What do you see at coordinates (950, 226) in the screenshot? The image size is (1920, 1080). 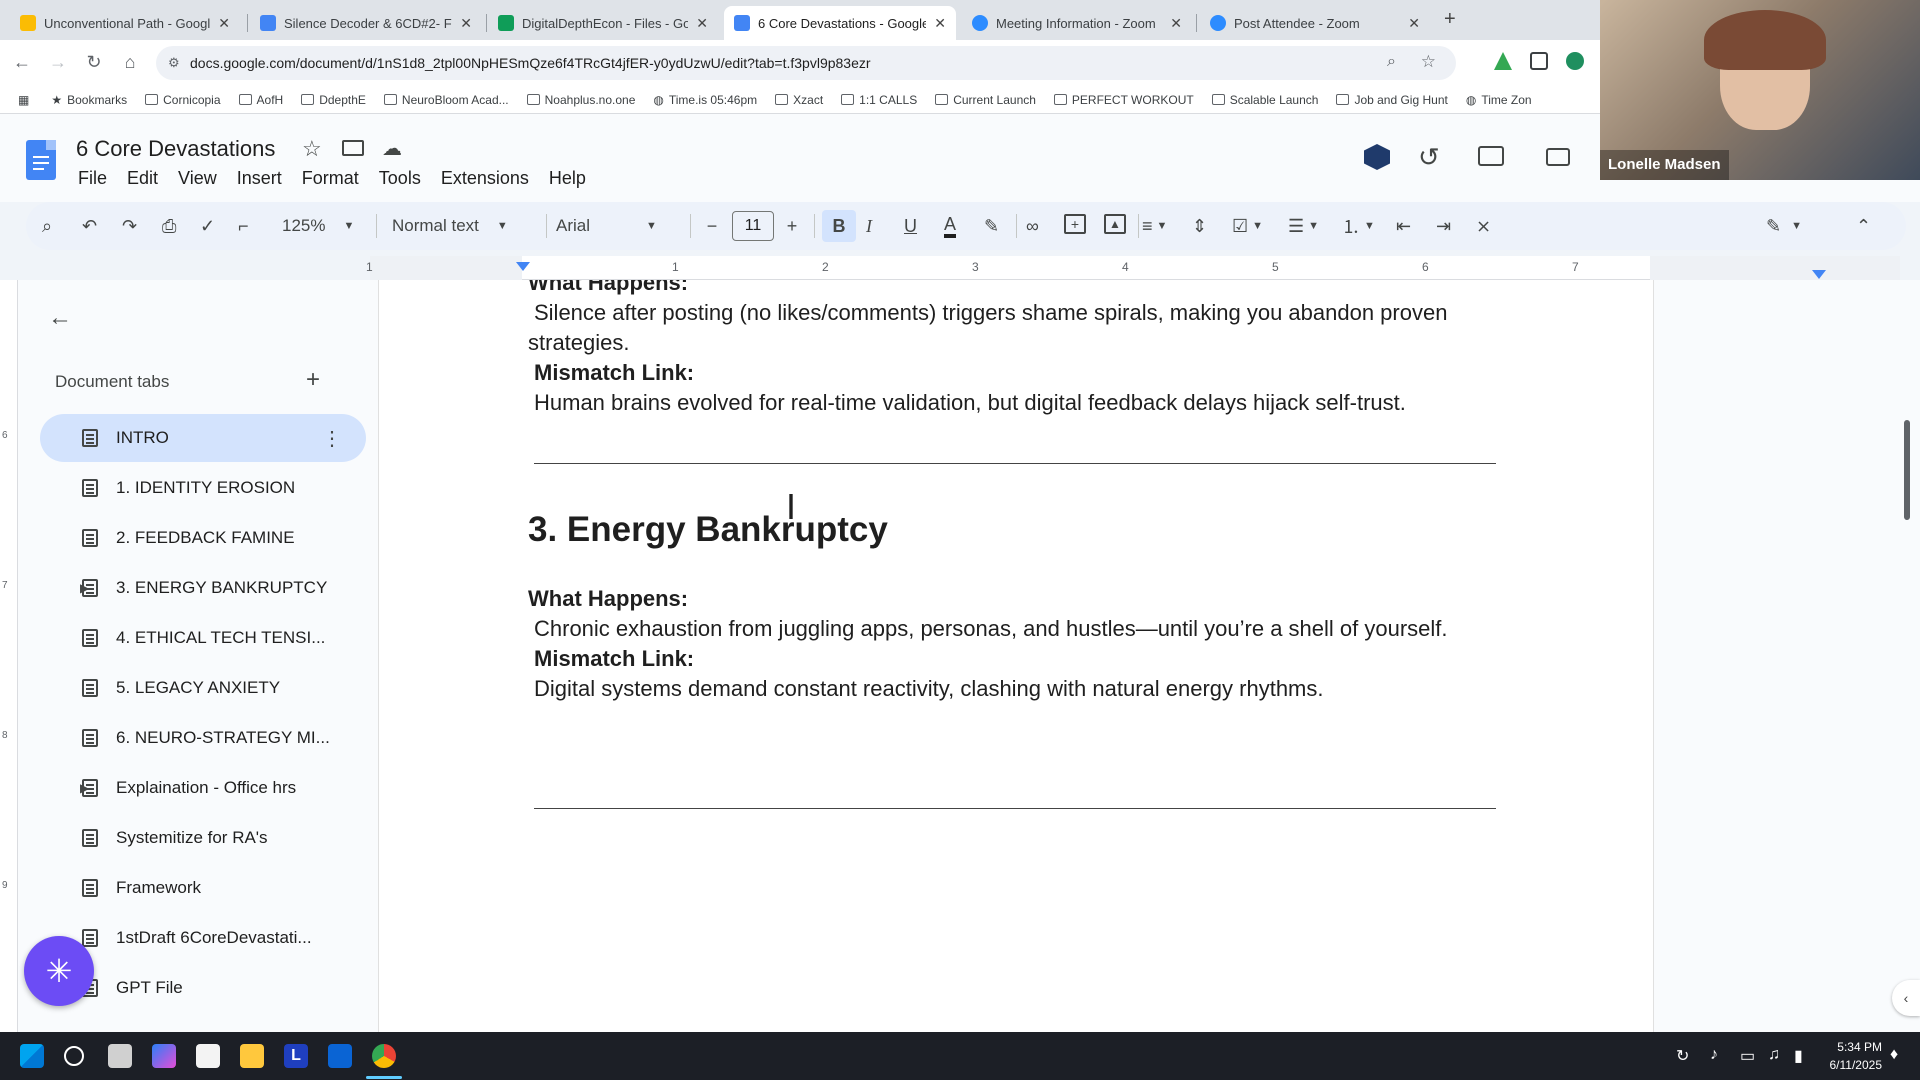 I see `text-color-button: A` at bounding box center [950, 226].